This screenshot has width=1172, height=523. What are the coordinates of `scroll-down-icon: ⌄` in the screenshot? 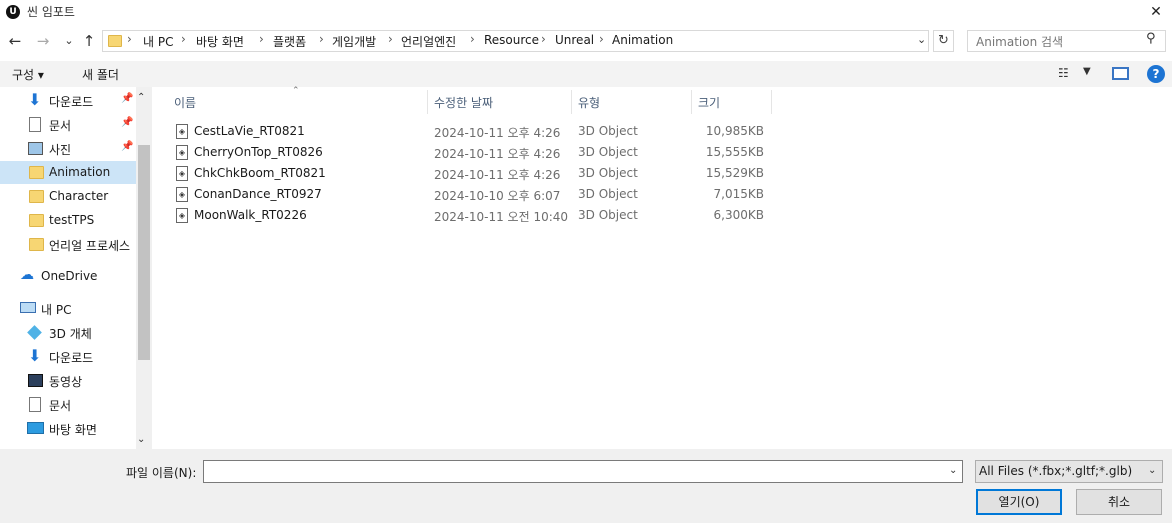 It's located at (141, 439).